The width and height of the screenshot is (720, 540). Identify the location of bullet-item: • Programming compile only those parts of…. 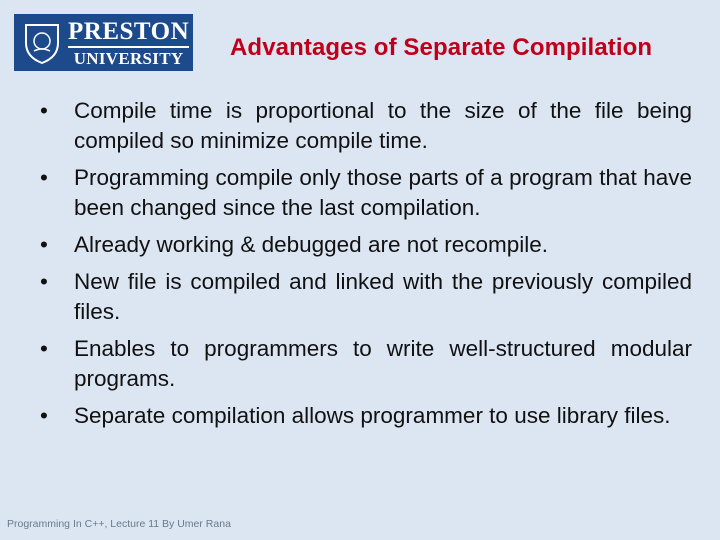
(366, 192).